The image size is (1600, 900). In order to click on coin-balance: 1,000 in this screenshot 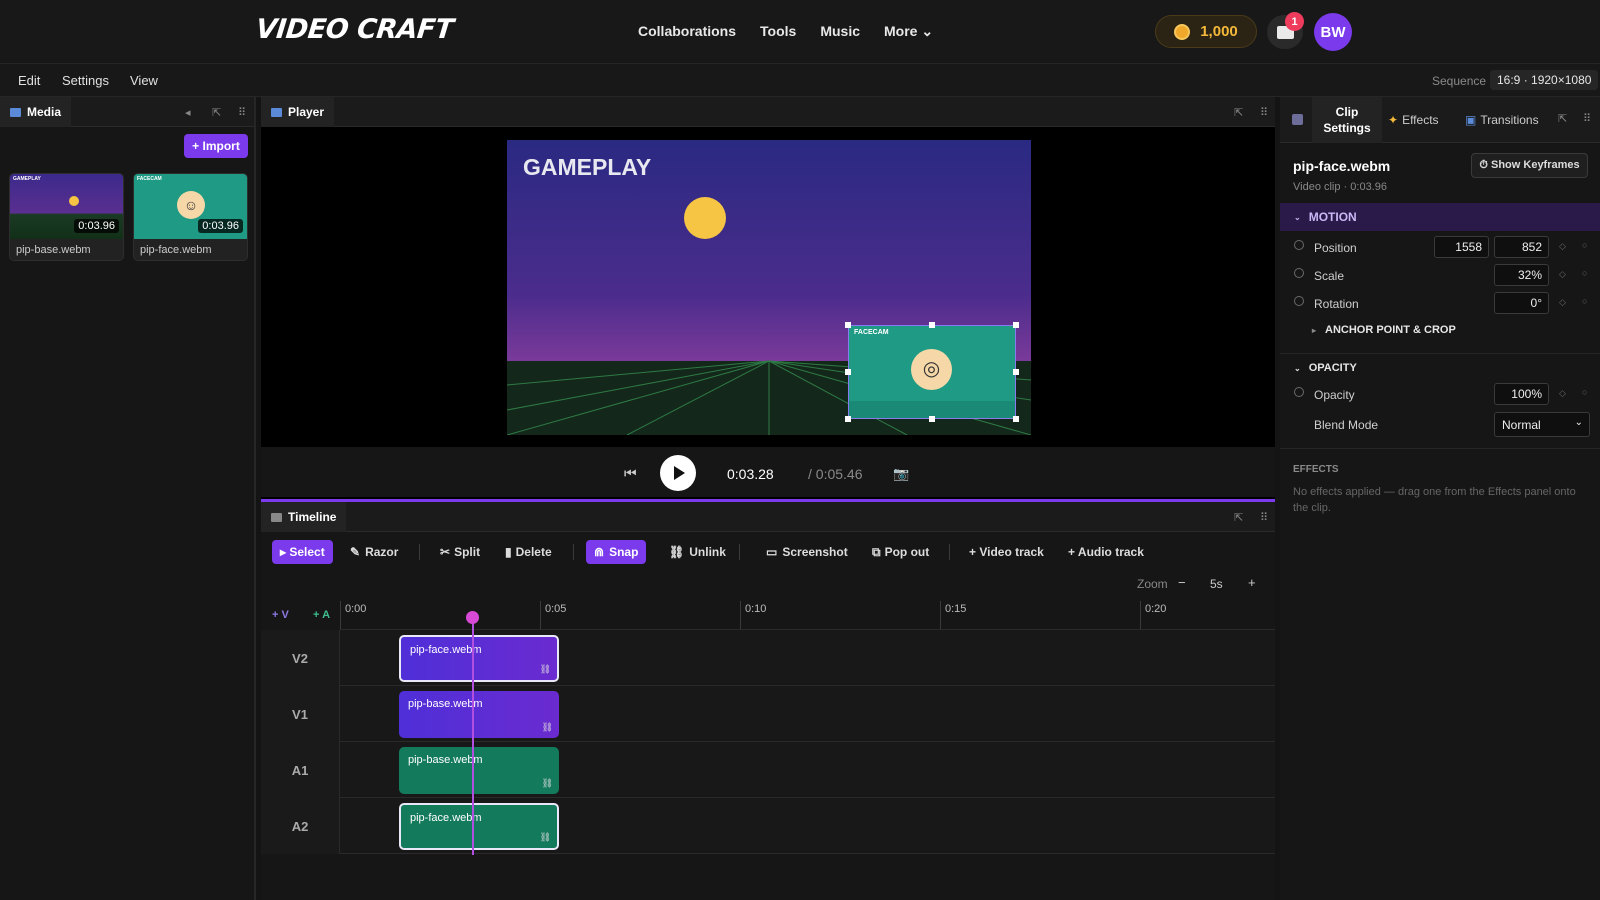, I will do `click(1206, 31)`.